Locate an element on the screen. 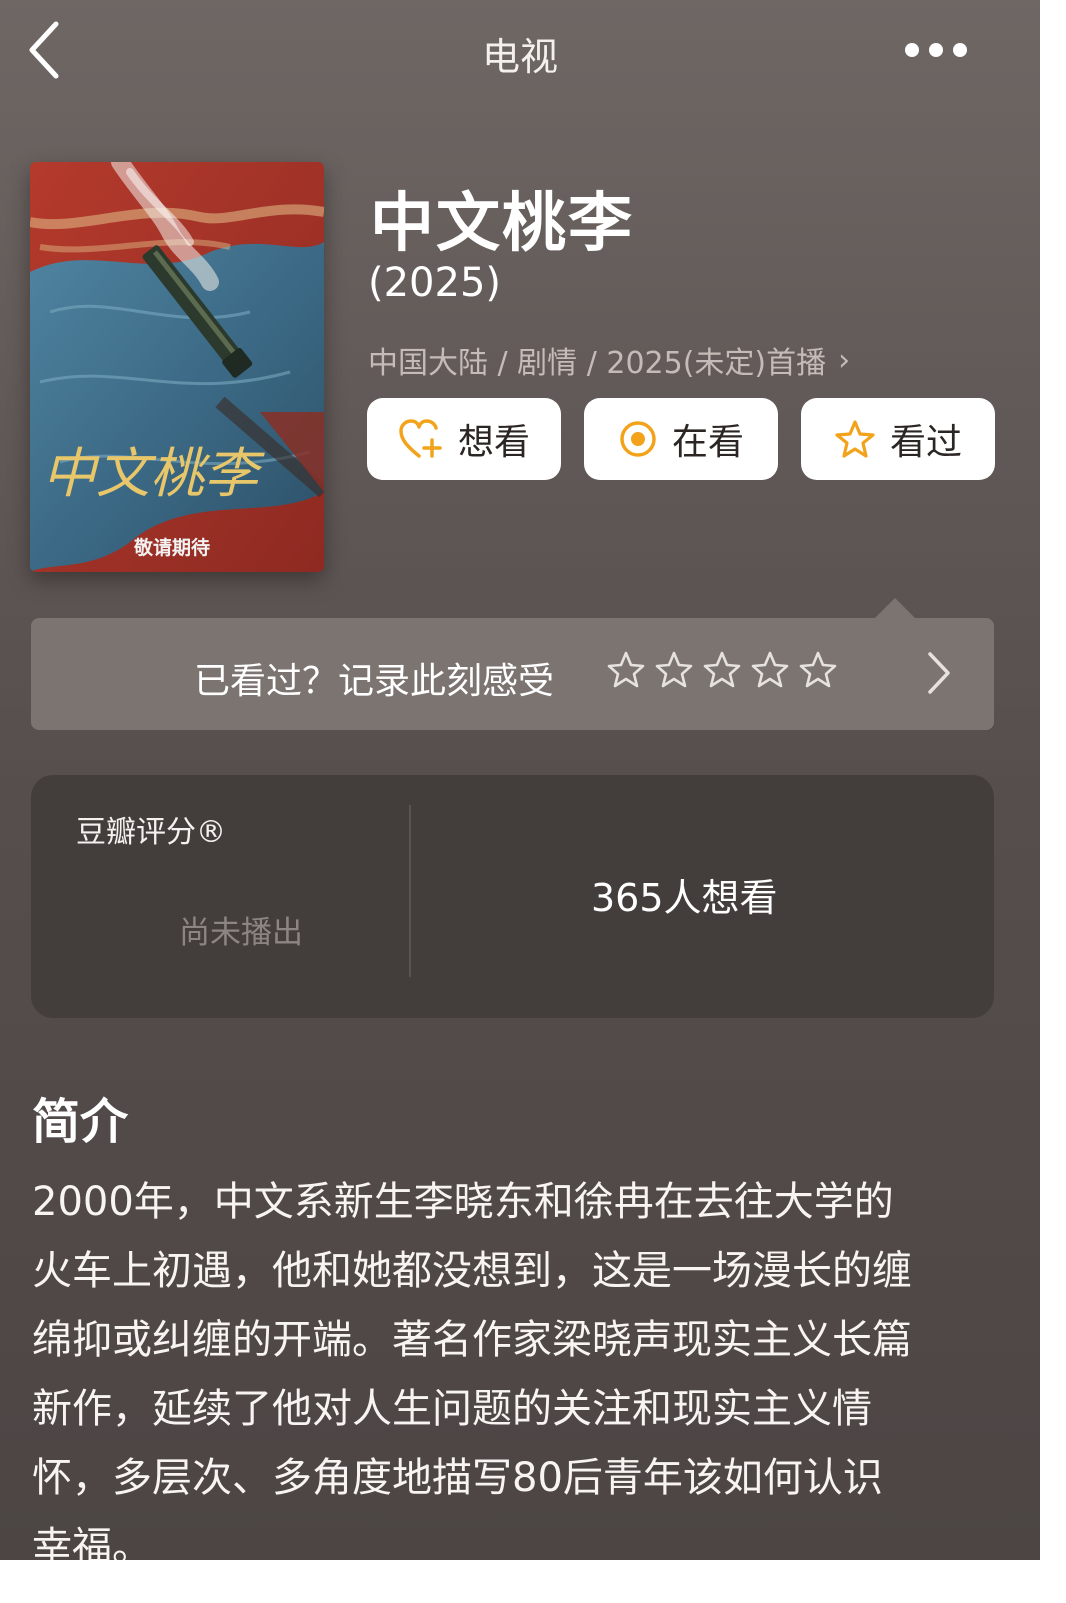  nav-title: 电视 is located at coordinates (519, 57).